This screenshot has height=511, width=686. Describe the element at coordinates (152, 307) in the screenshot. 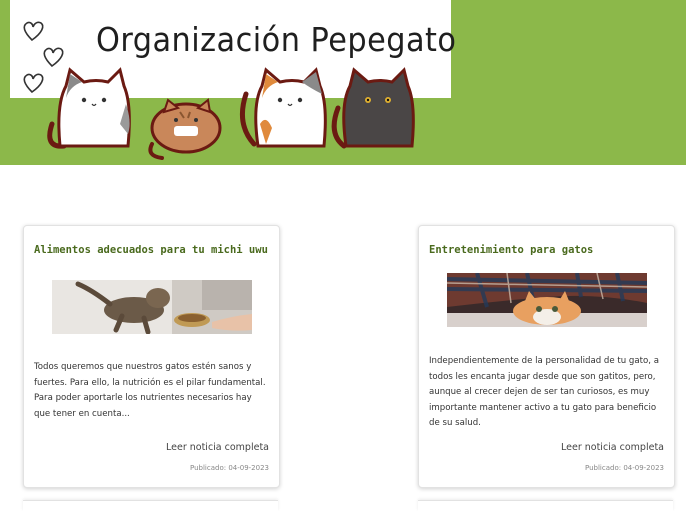

I see `cat-eating-image` at that location.